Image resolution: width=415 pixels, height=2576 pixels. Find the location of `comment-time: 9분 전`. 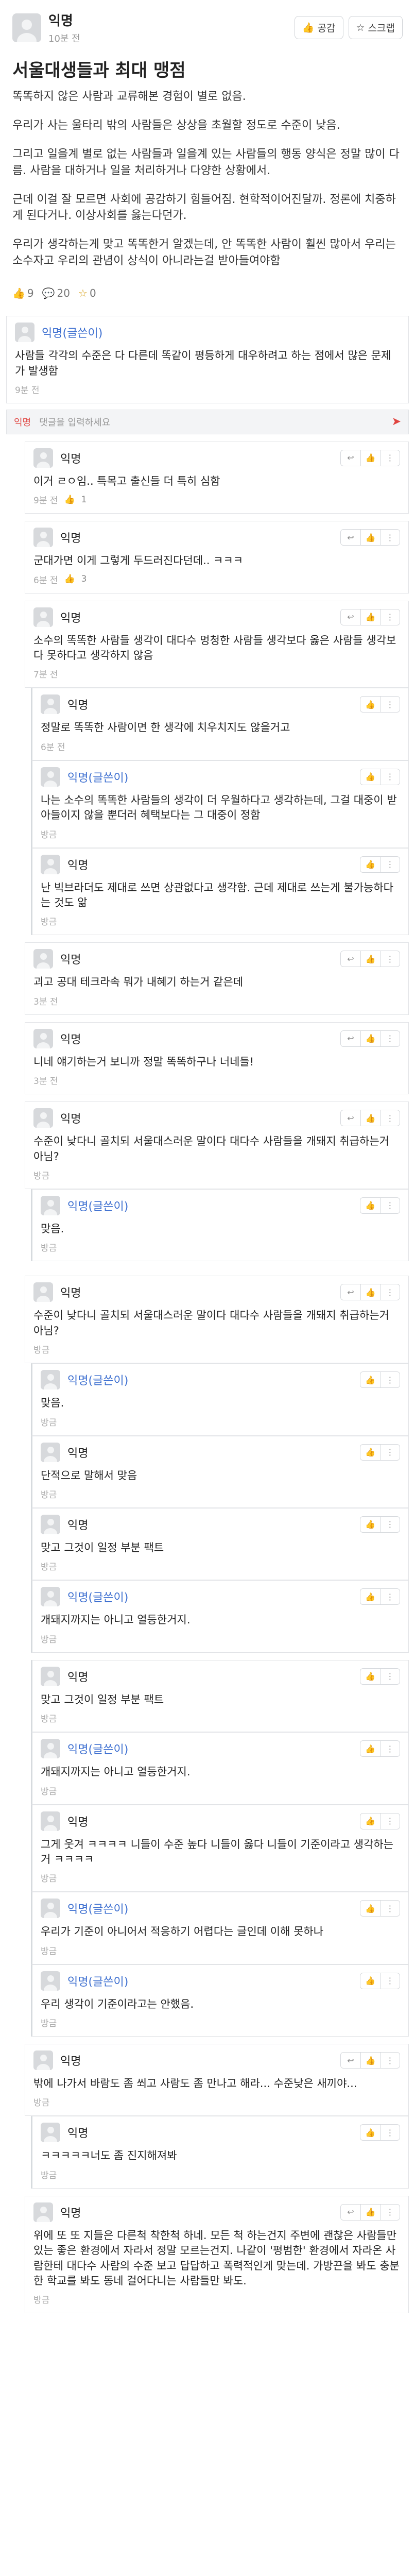

comment-time: 9분 전 is located at coordinates (28, 390).